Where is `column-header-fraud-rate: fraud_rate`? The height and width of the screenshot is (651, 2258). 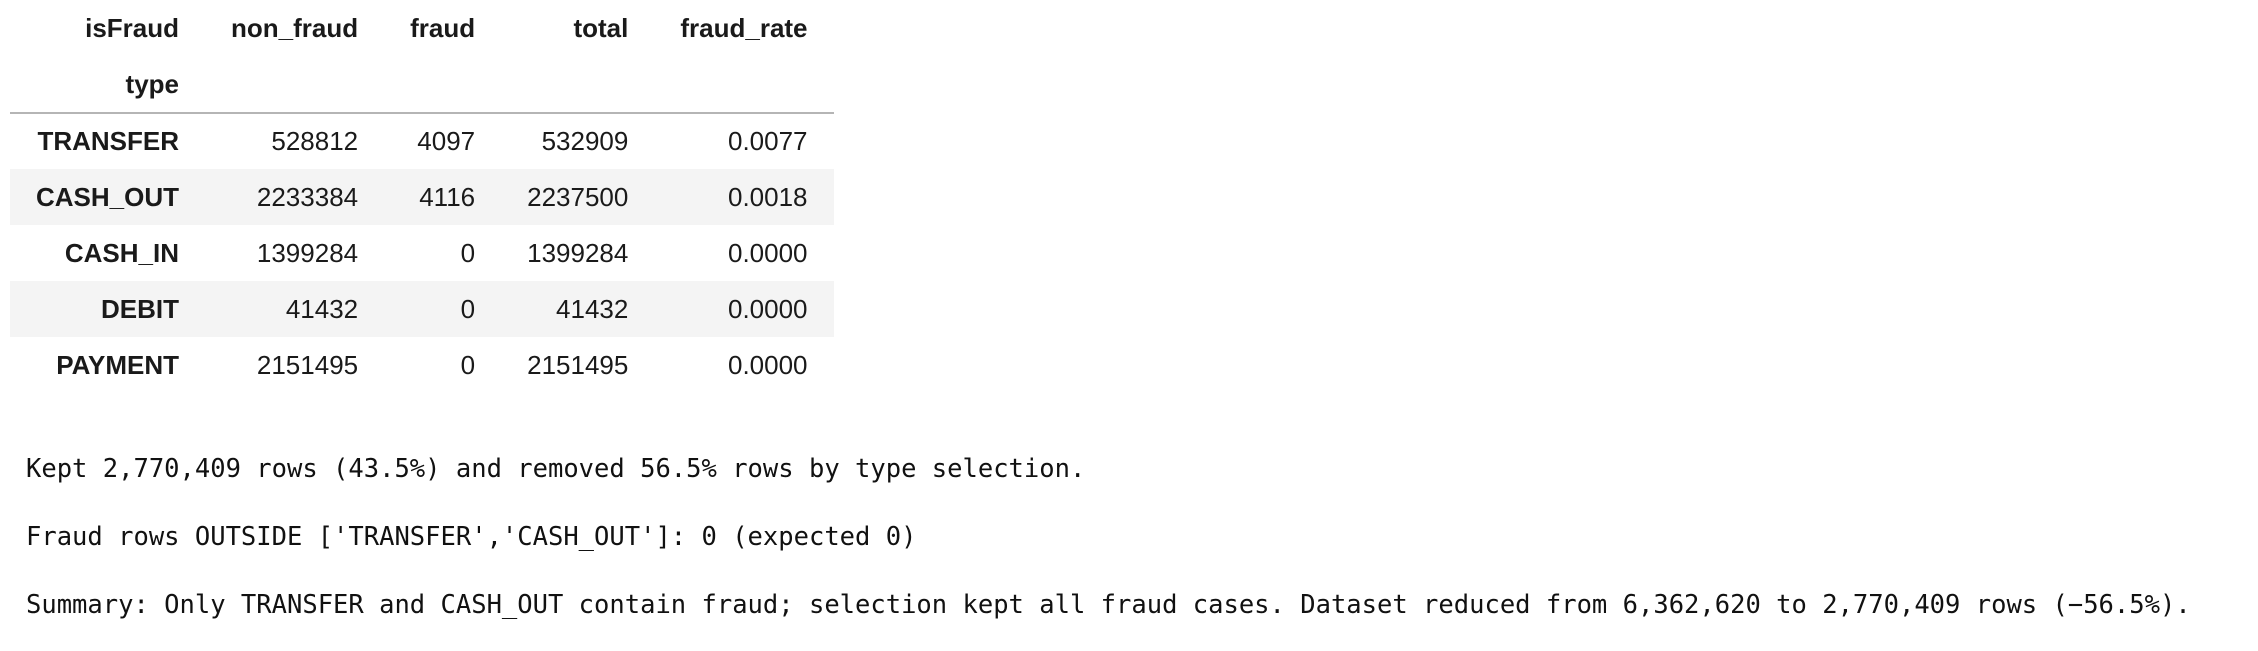 column-header-fraud-rate: fraud_rate is located at coordinates (744, 27).